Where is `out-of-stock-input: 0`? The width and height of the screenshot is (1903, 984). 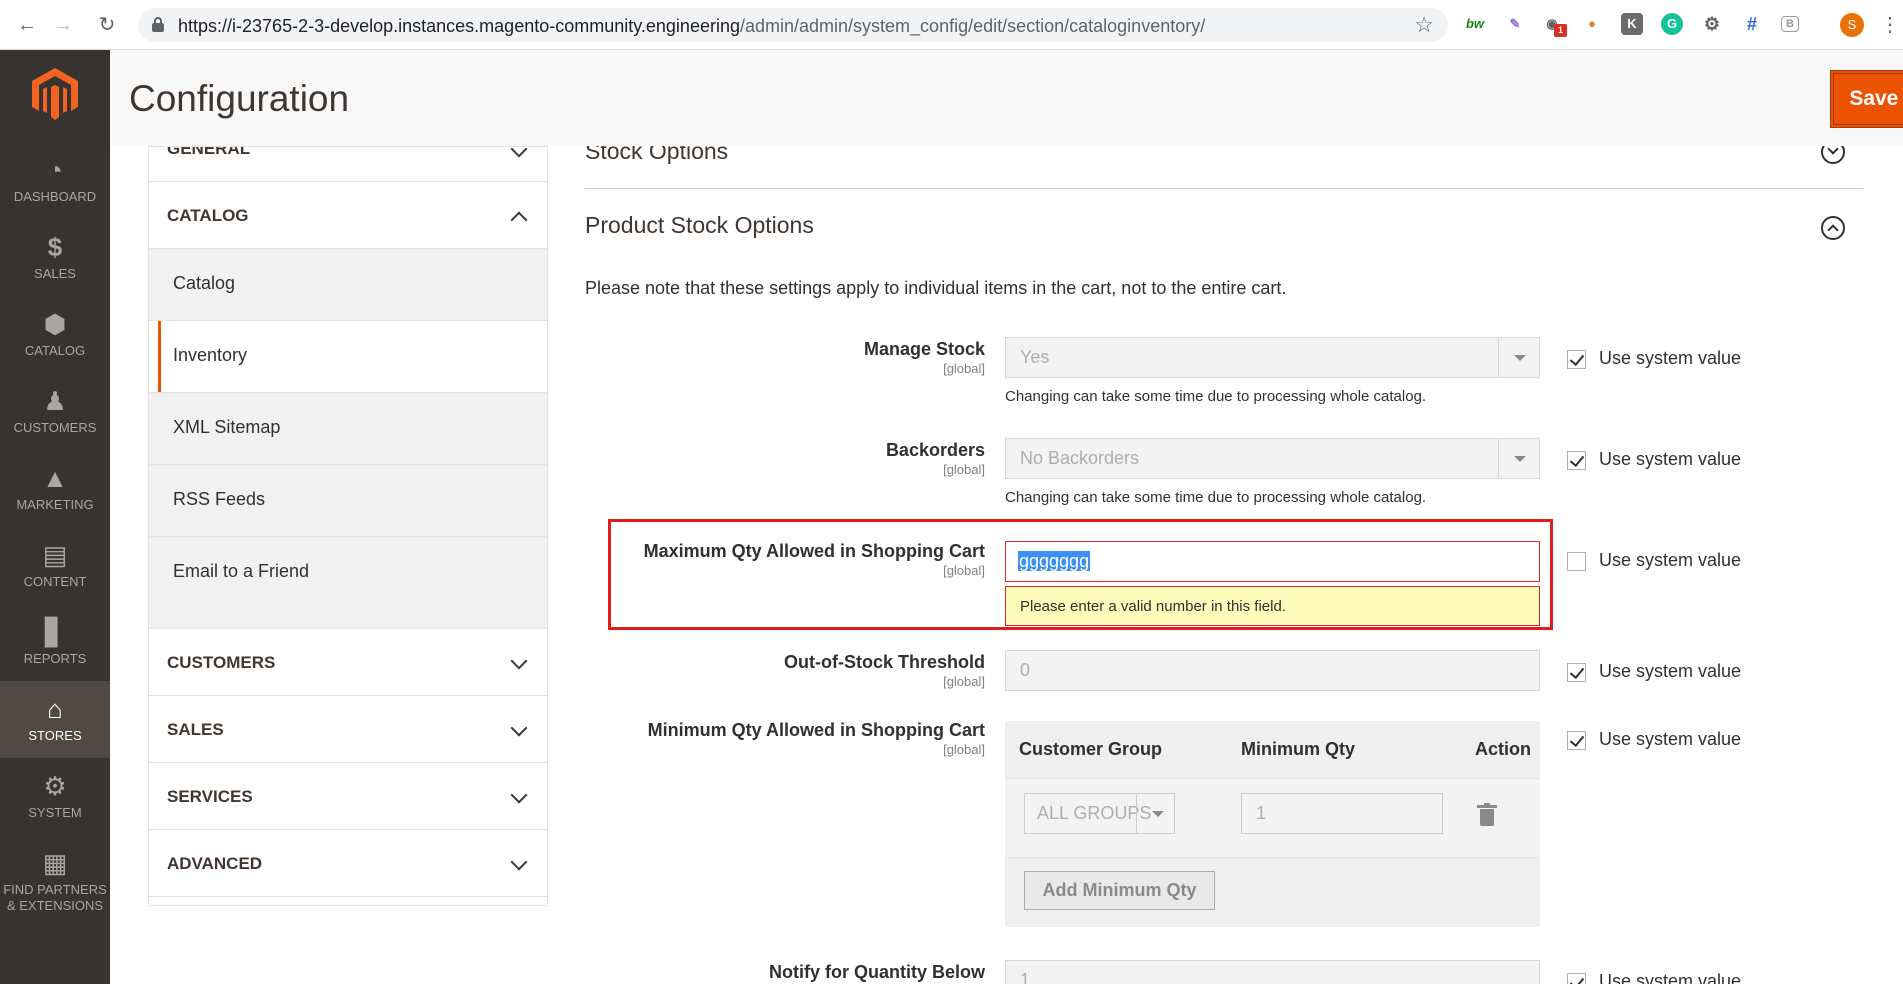
out-of-stock-input: 0 is located at coordinates (1272, 670).